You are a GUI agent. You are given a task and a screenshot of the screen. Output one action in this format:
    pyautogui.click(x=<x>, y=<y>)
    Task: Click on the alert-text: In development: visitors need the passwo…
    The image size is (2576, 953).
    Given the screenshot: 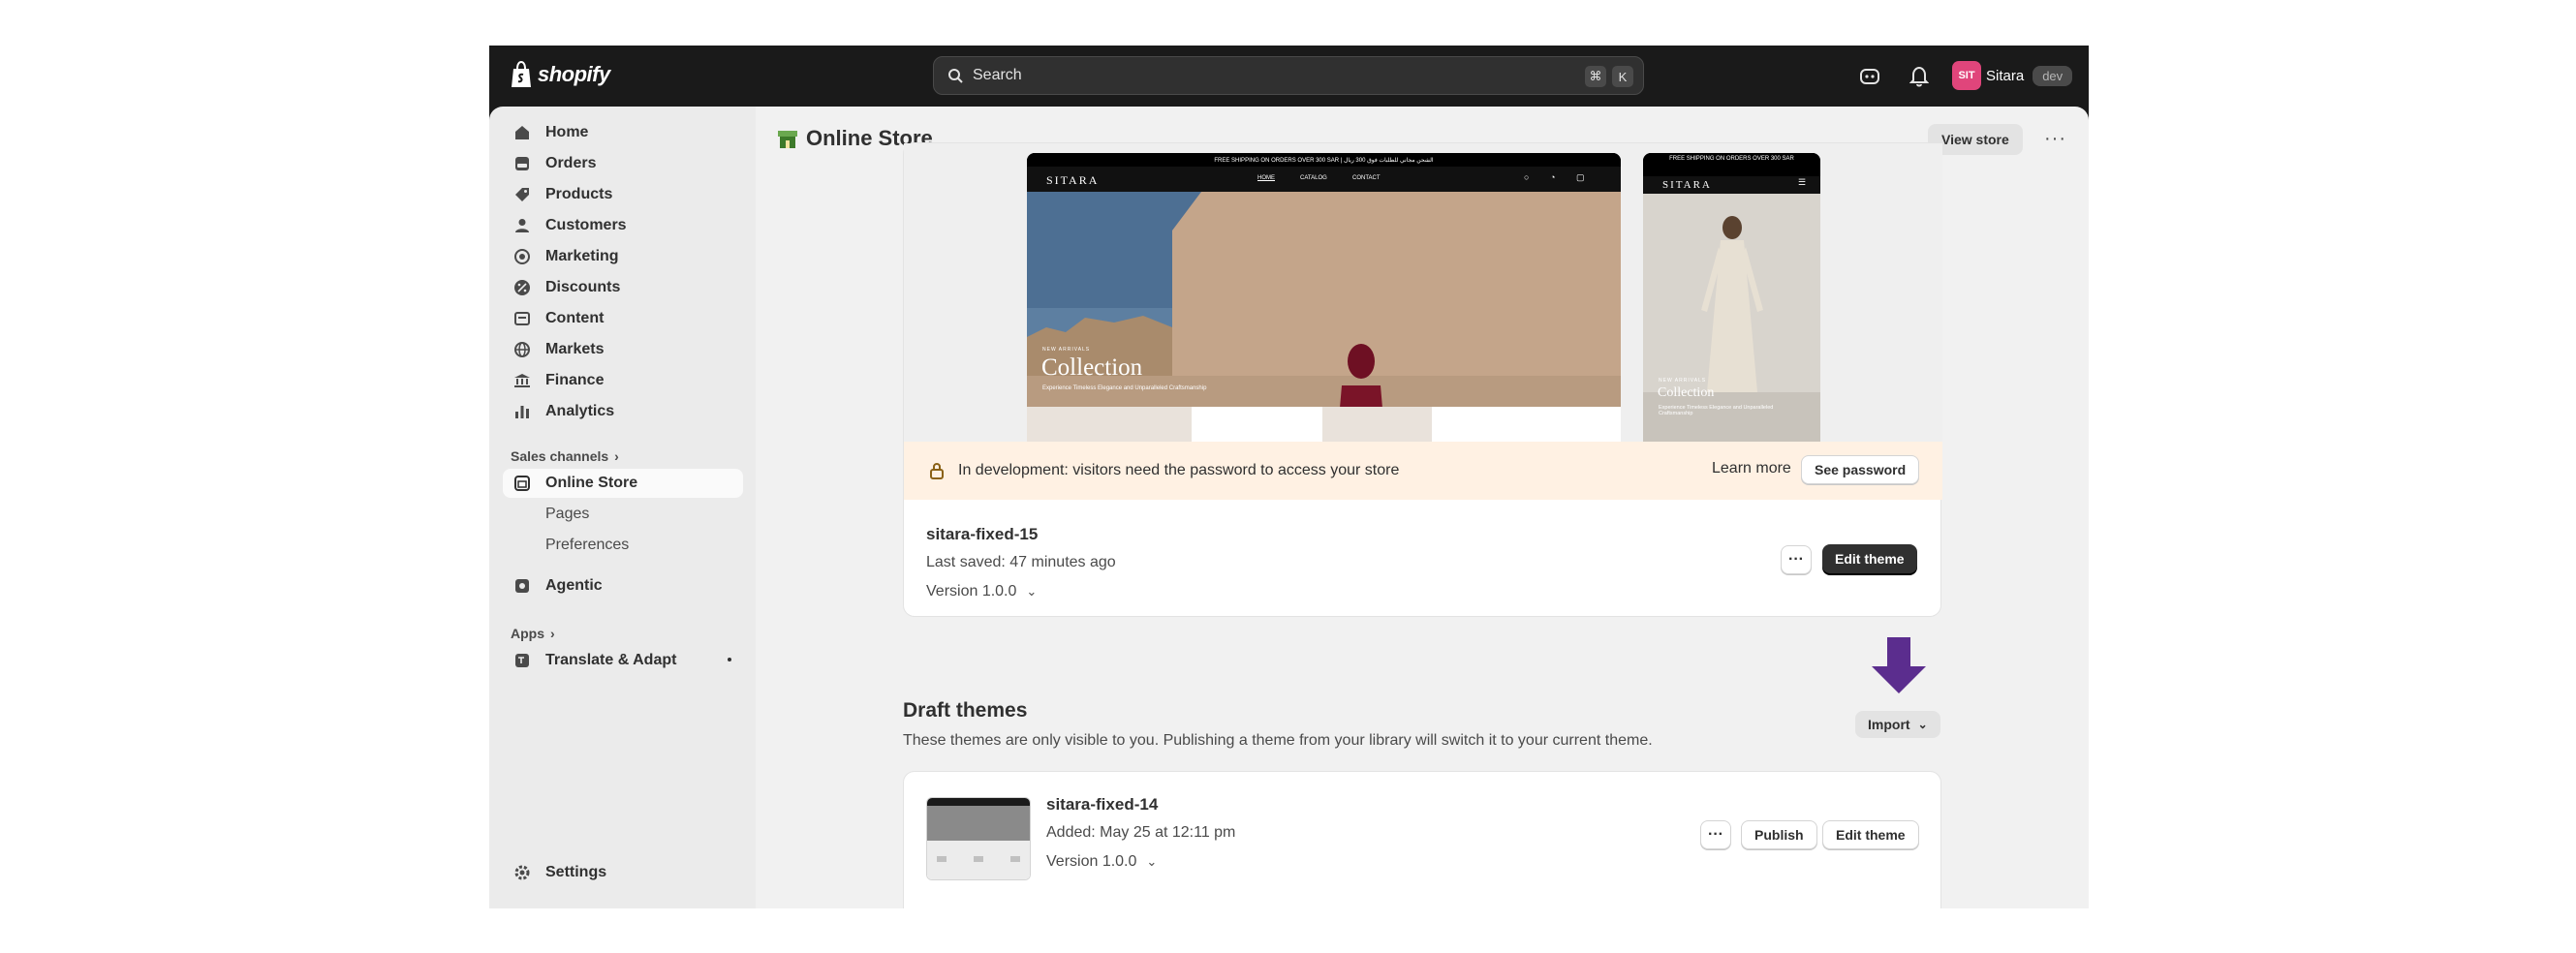 What is the action you would take?
    pyautogui.click(x=1179, y=470)
    